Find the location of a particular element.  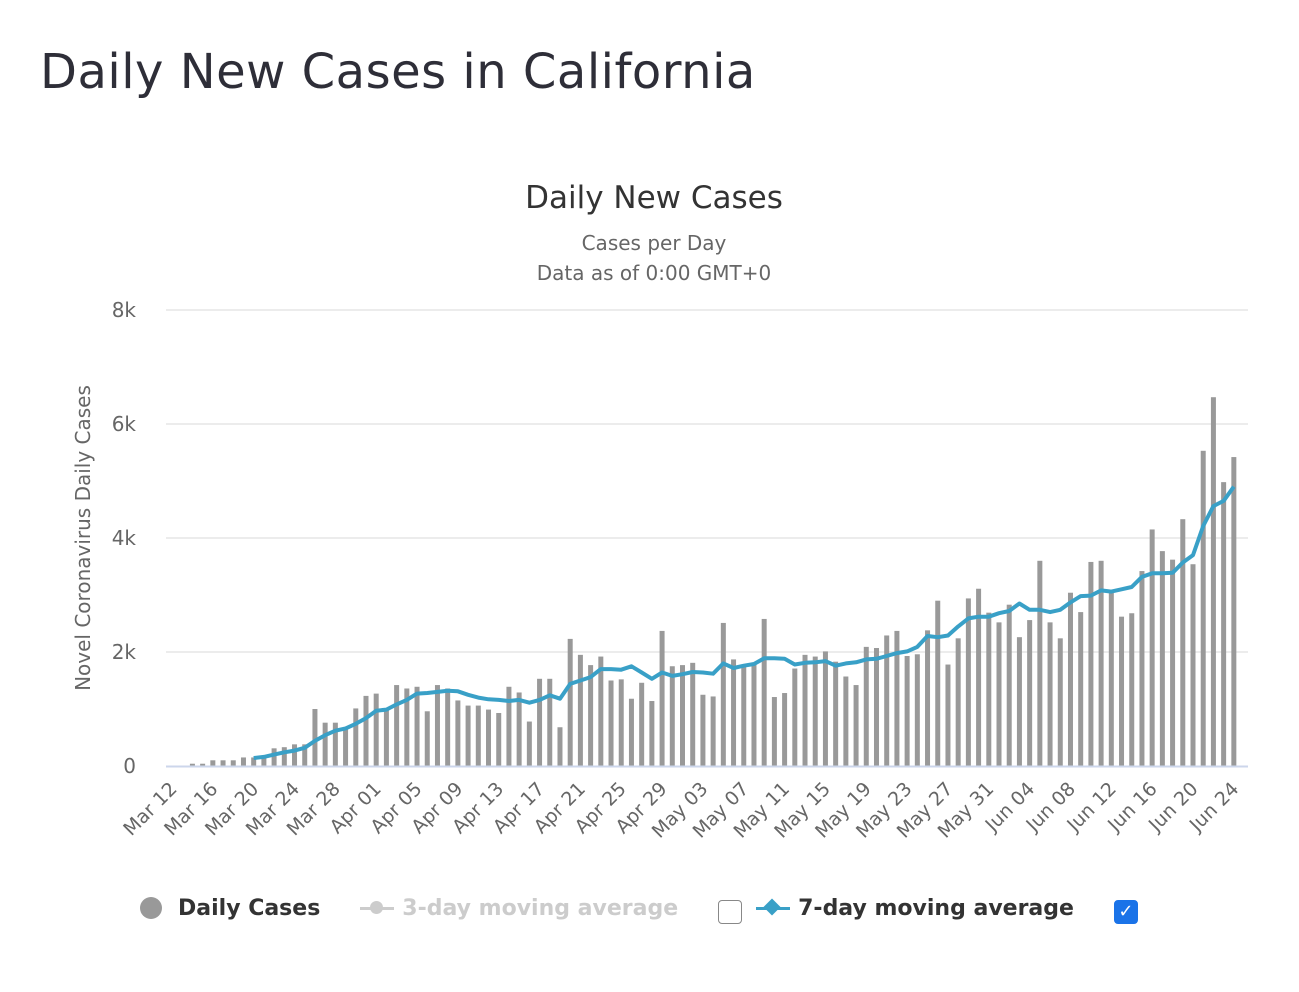

y-tick-label: 0 is located at coordinates (129, 766).